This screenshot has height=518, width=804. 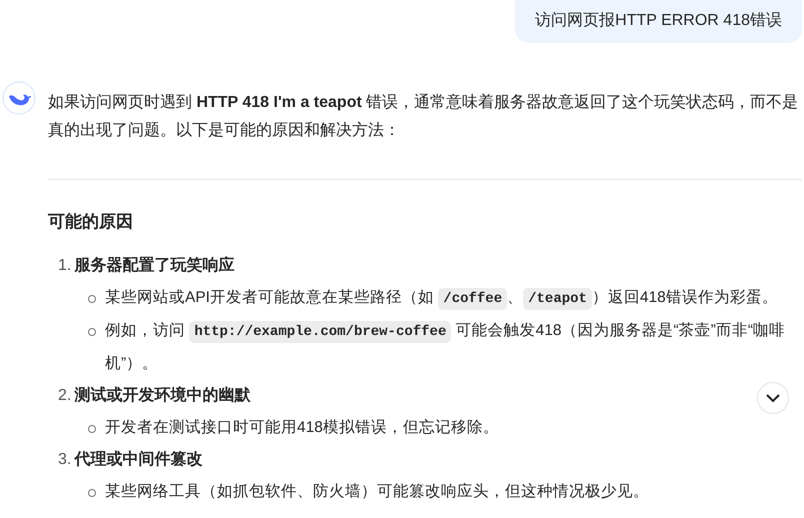 What do you see at coordinates (65, 460) in the screenshot?
I see `list-number: 3.` at bounding box center [65, 460].